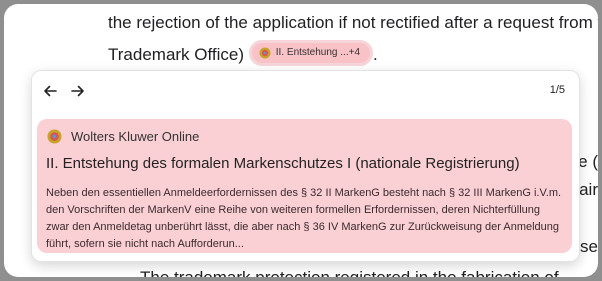  I want to click on forward-button, so click(78, 91).